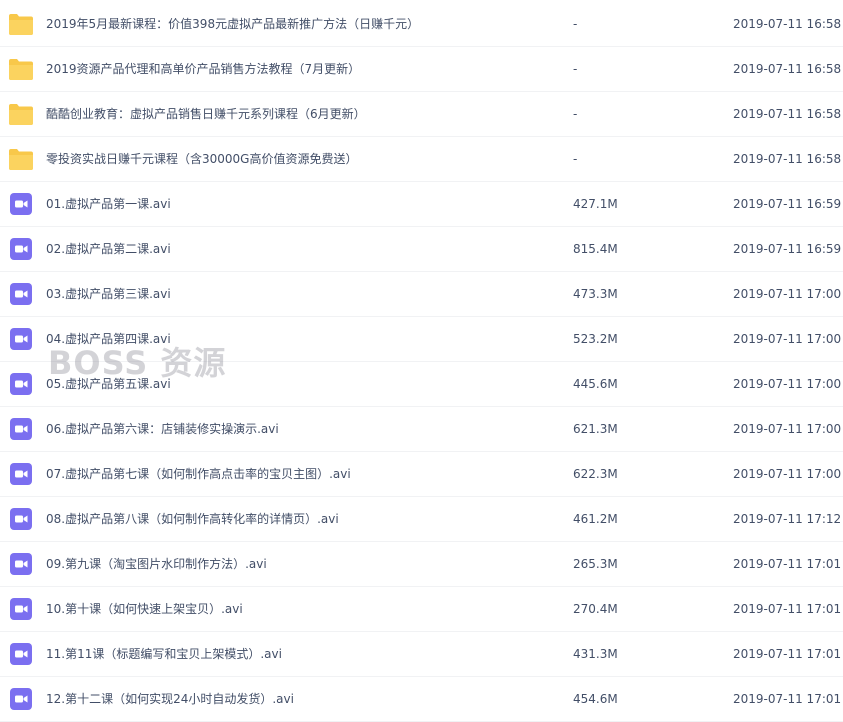 This screenshot has width=843, height=722. Describe the element at coordinates (206, 114) in the screenshot. I see `file-name: 酷酷创业教育：虚拟产品销售日赚千元系列课程（6月更新）` at that location.